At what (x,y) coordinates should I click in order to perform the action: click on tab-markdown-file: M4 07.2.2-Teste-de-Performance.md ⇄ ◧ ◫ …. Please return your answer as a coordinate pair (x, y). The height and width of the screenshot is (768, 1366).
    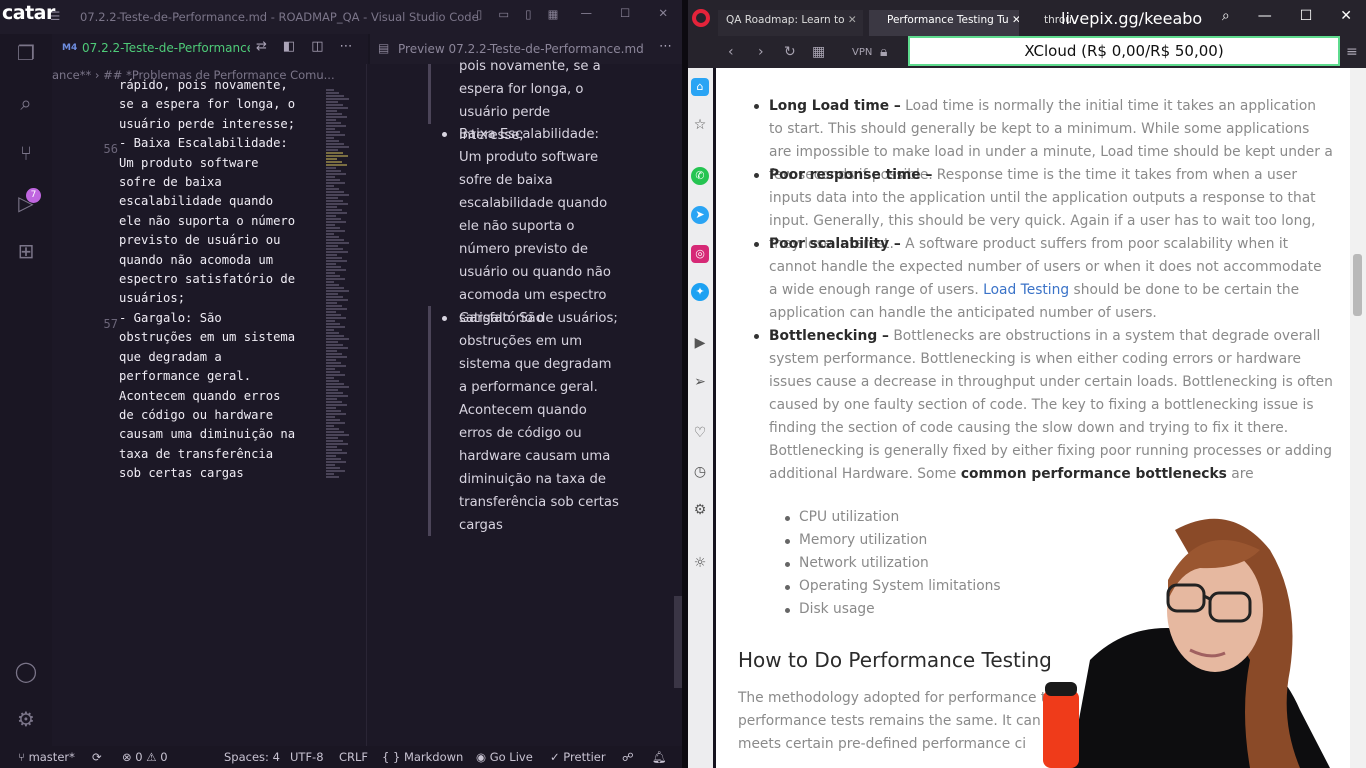
    Looking at the image, I should click on (210, 49).